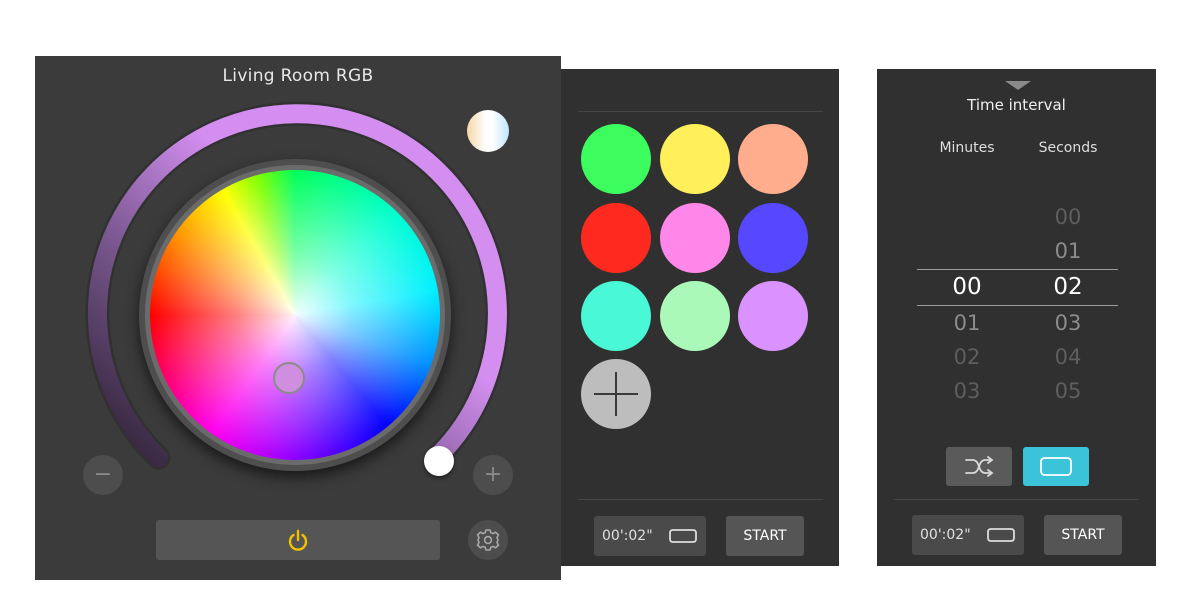  I want to click on minutes-option: 02, so click(967, 357).